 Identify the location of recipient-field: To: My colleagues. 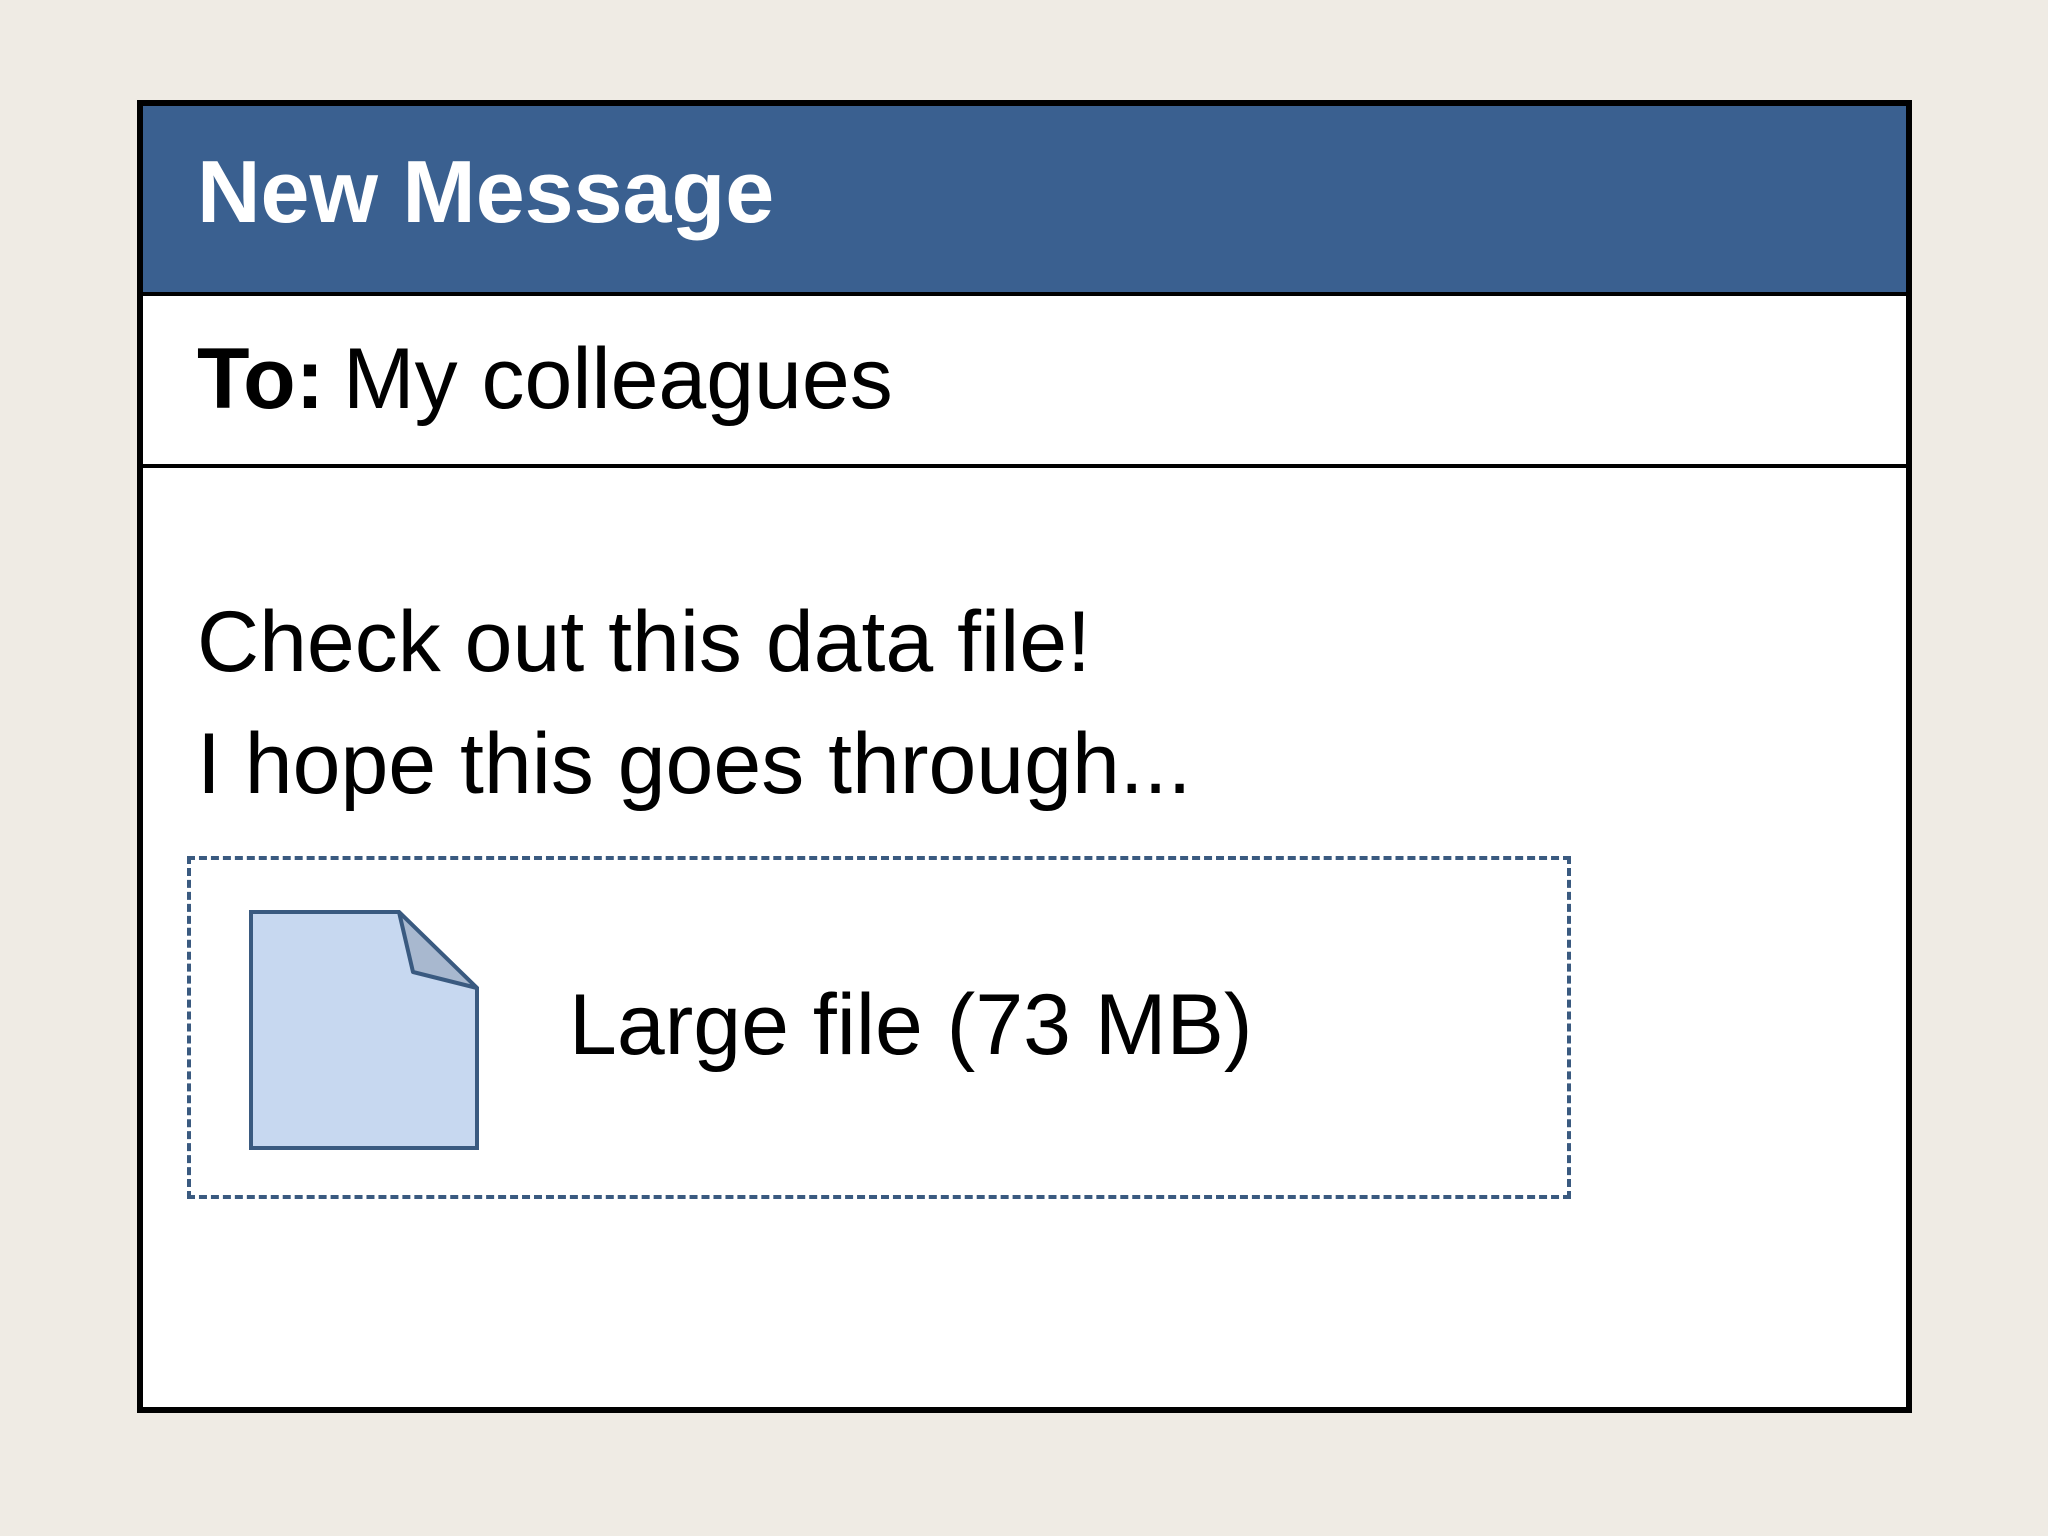
(1024, 382).